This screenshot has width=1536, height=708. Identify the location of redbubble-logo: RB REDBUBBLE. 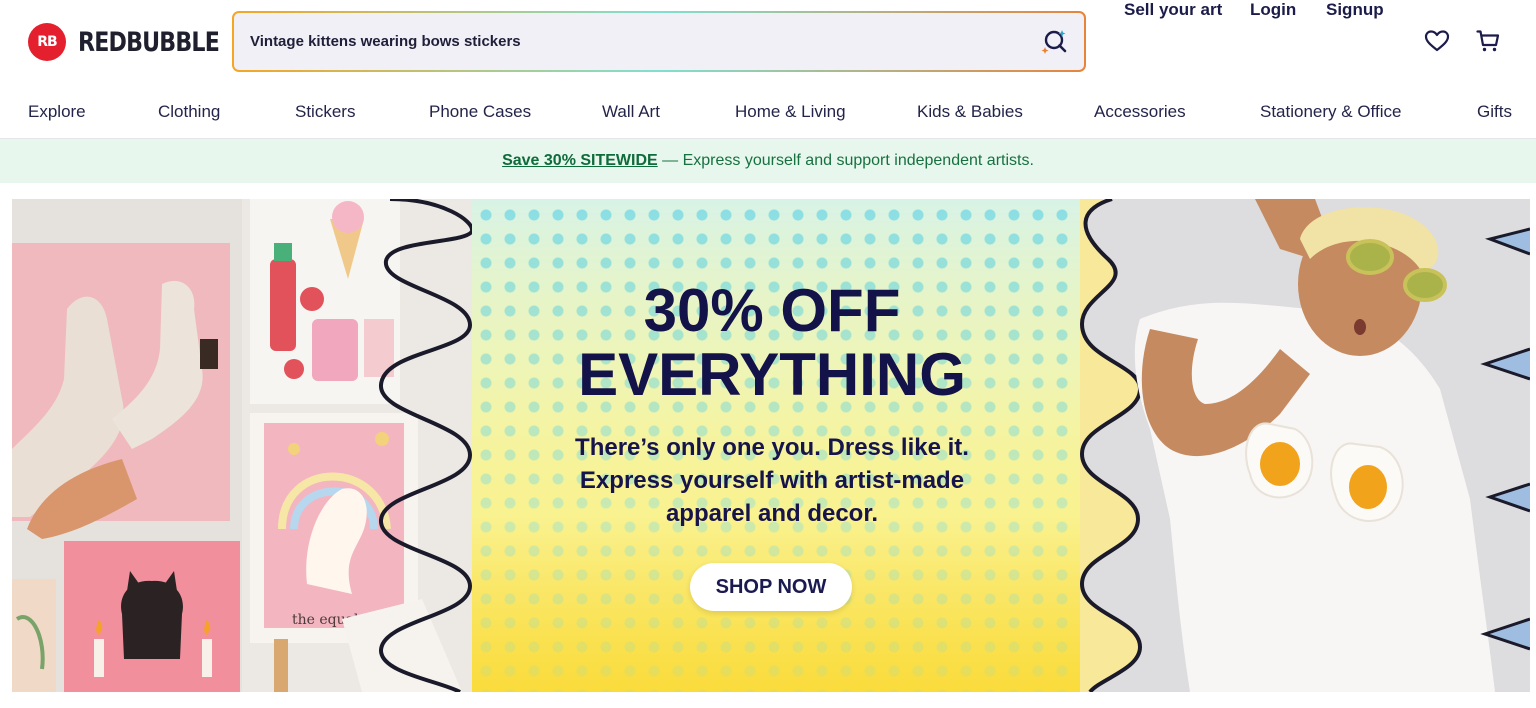
(139, 42).